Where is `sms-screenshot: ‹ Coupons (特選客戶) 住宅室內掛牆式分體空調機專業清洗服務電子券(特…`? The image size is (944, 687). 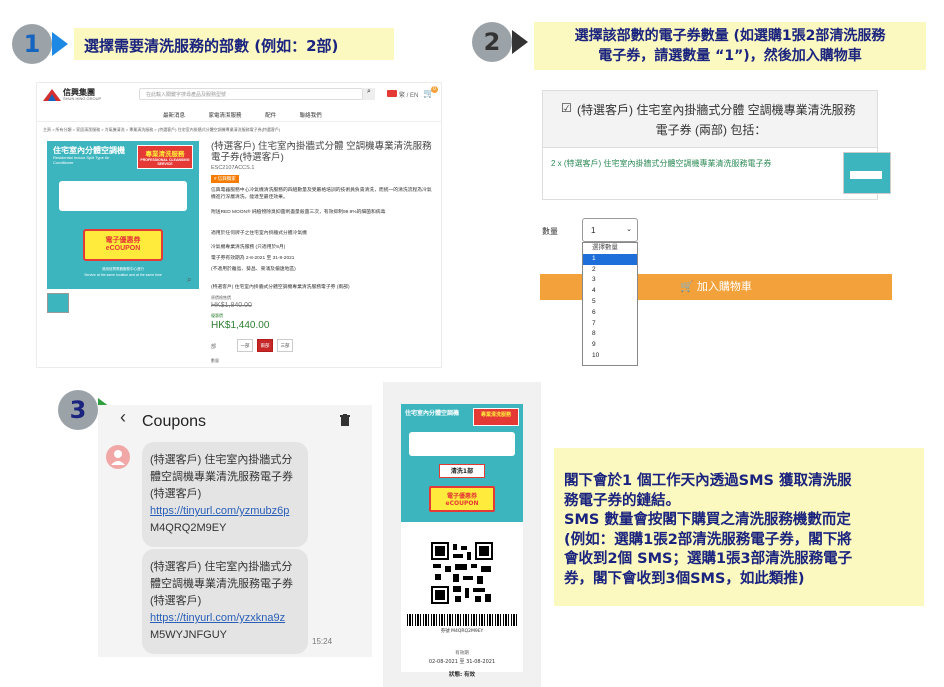
sms-screenshot: ‹ Coupons (特選客戶) 住宅室內掛牆式分體空調機專業清洗服務電子券(特… is located at coordinates (235, 531).